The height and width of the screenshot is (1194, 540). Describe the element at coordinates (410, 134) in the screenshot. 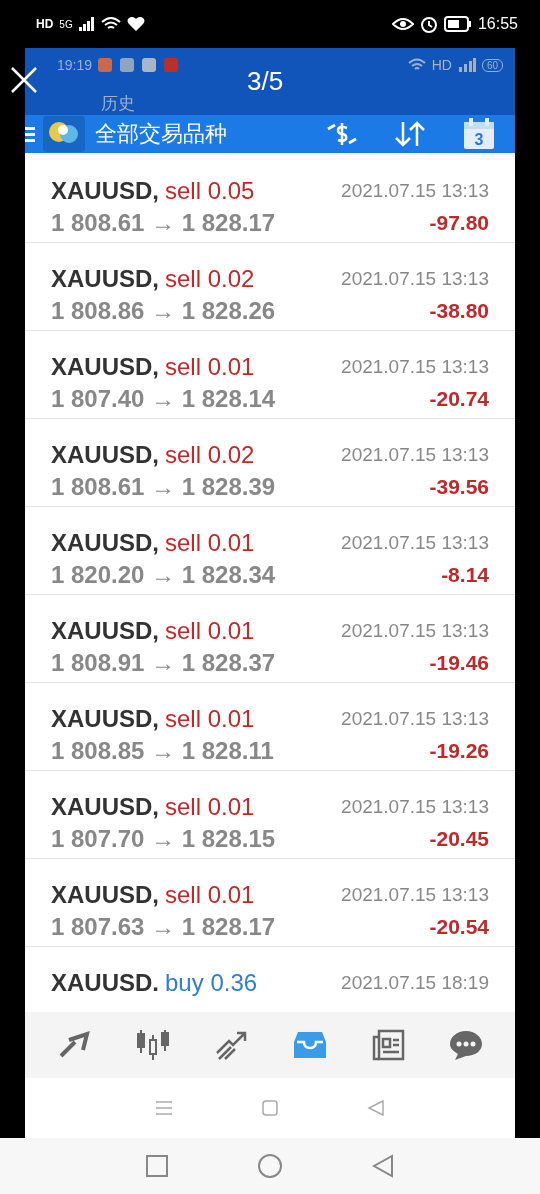

I see `sort-icon` at that location.